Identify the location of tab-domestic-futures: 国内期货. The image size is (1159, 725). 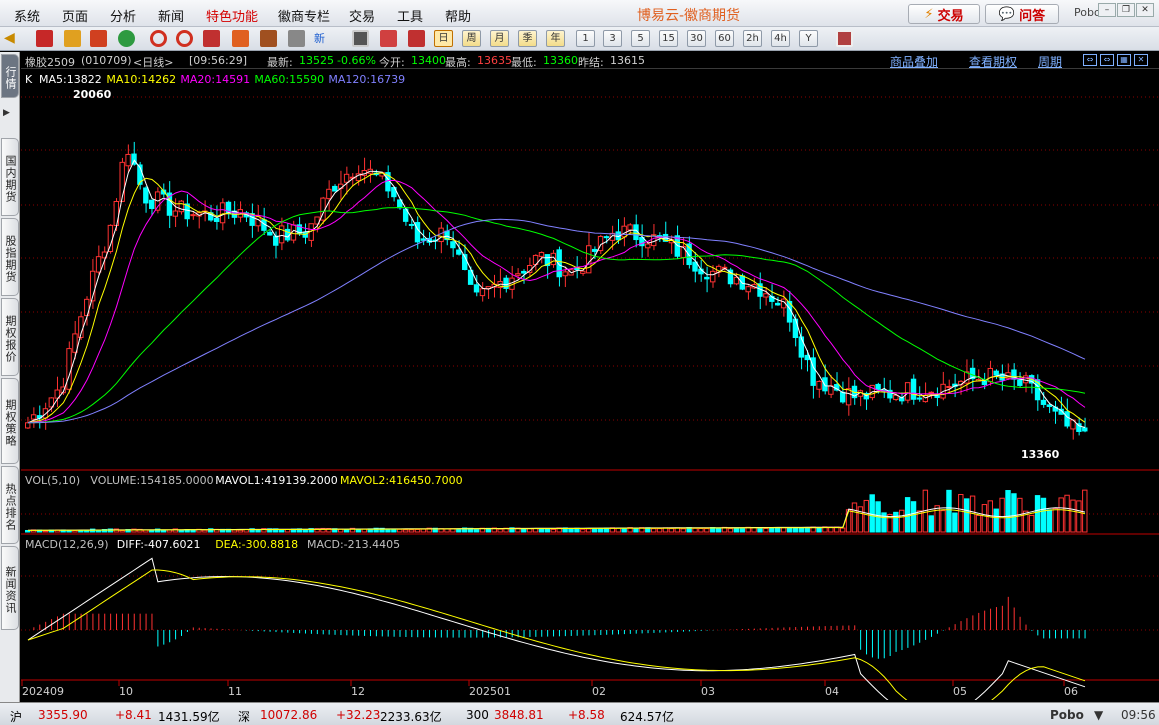
(10, 177).